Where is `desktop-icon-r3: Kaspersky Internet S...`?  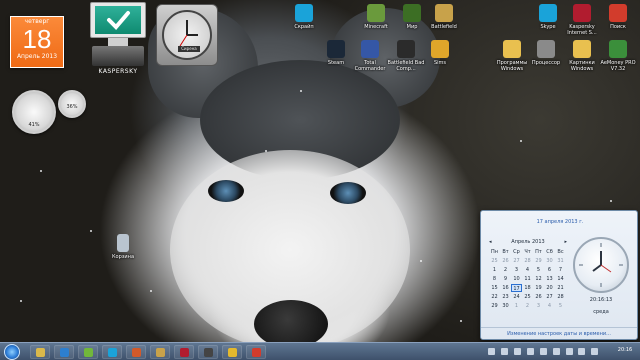 desktop-icon-r3: Kaspersky Internet S... is located at coordinates (582, 20).